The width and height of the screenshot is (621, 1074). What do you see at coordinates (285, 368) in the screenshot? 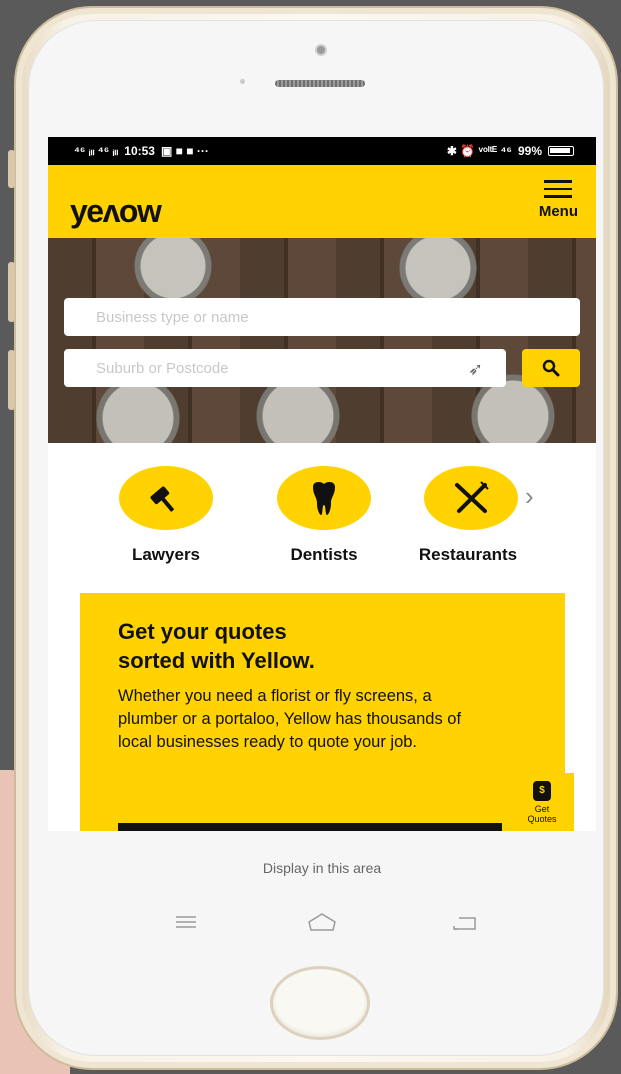
I see `location-input` at bounding box center [285, 368].